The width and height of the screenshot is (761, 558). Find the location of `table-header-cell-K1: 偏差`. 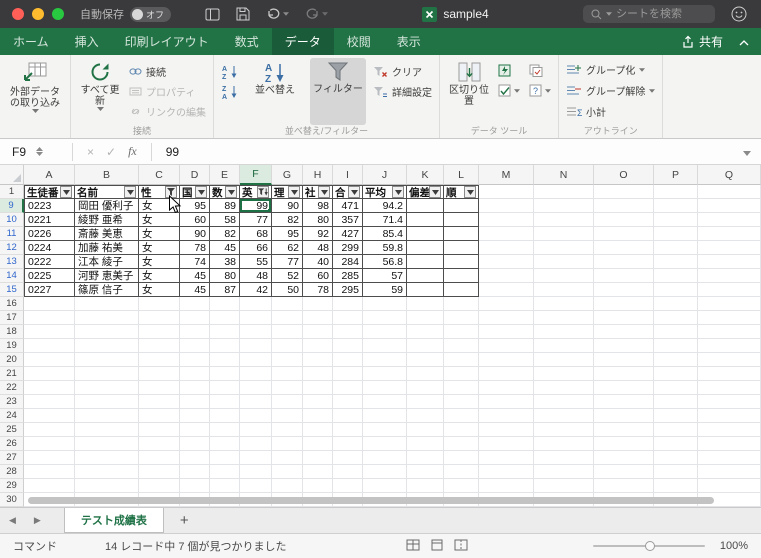

table-header-cell-K1: 偏差 is located at coordinates (425, 192).